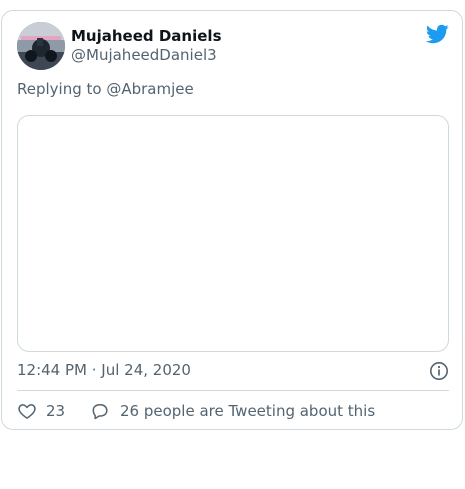  I want to click on conversation-text: 26 people are Tweeting about this, so click(248, 411).